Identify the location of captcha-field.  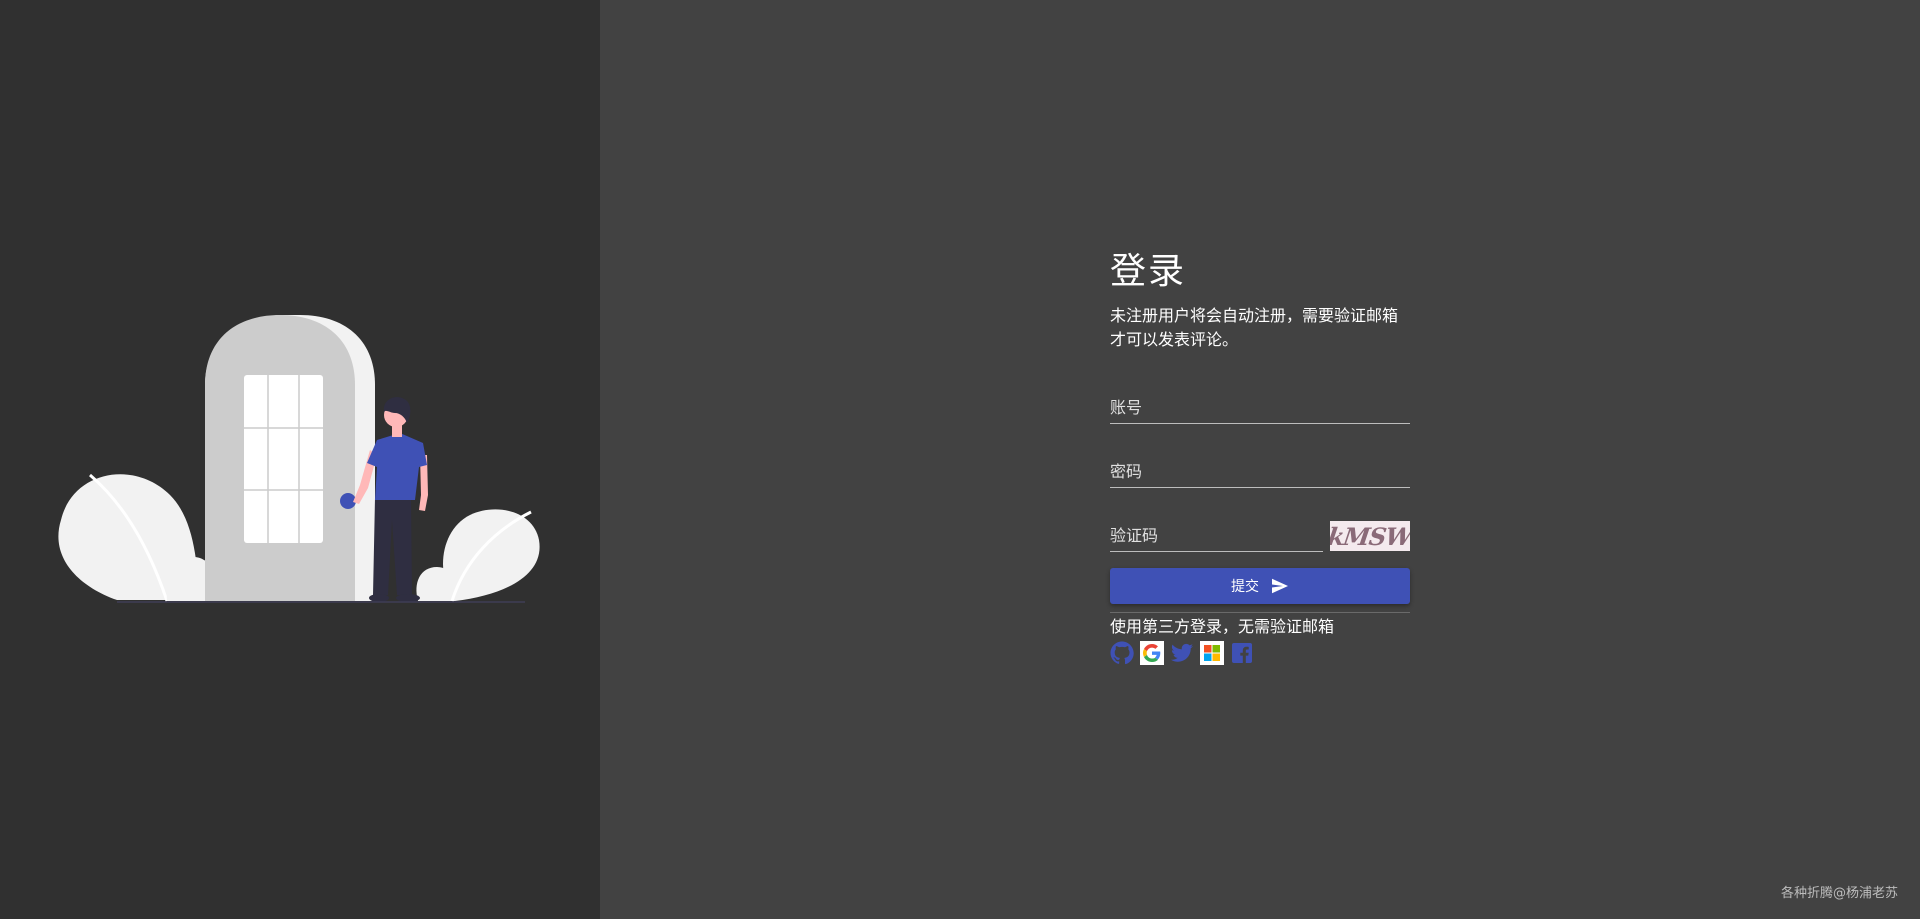
(1216, 536).